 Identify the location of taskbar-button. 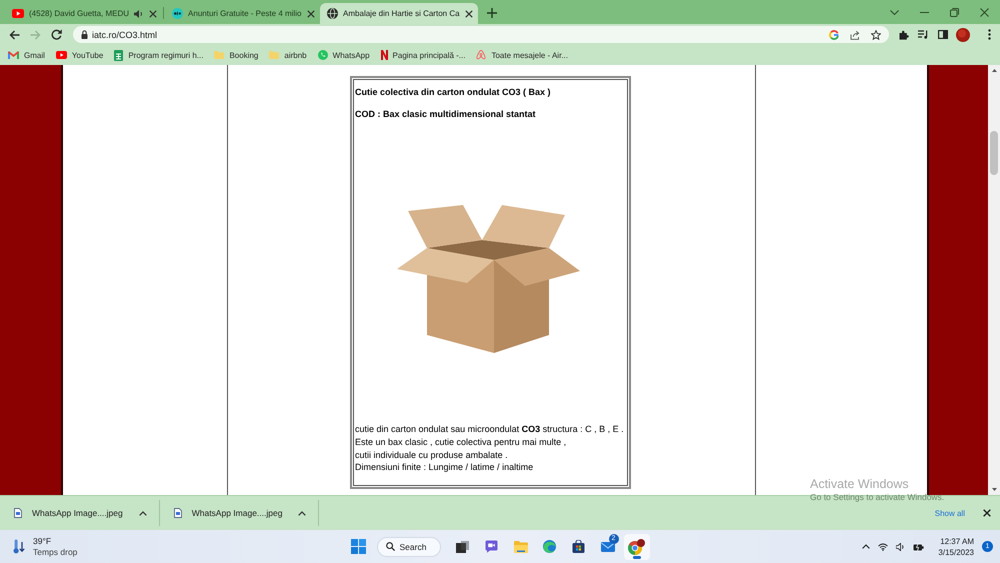
(637, 547).